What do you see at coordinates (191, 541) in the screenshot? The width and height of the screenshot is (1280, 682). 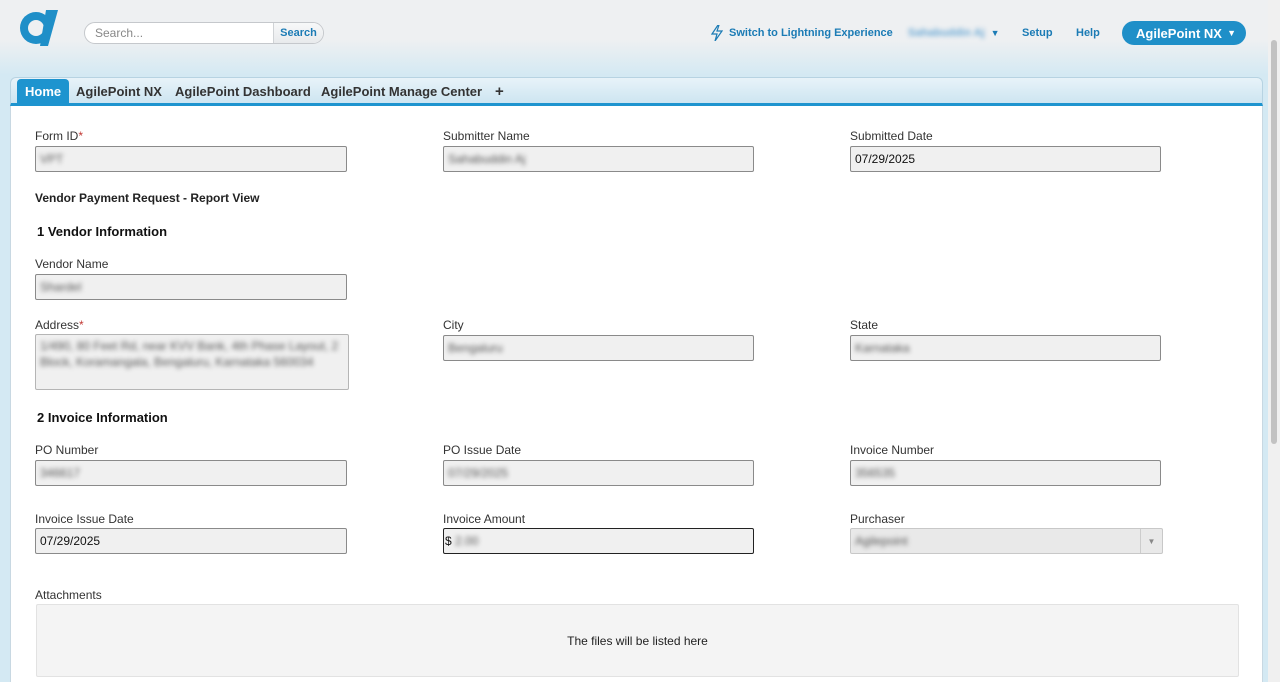 I see `invoice-issue-date-field: 07/29/2025` at bounding box center [191, 541].